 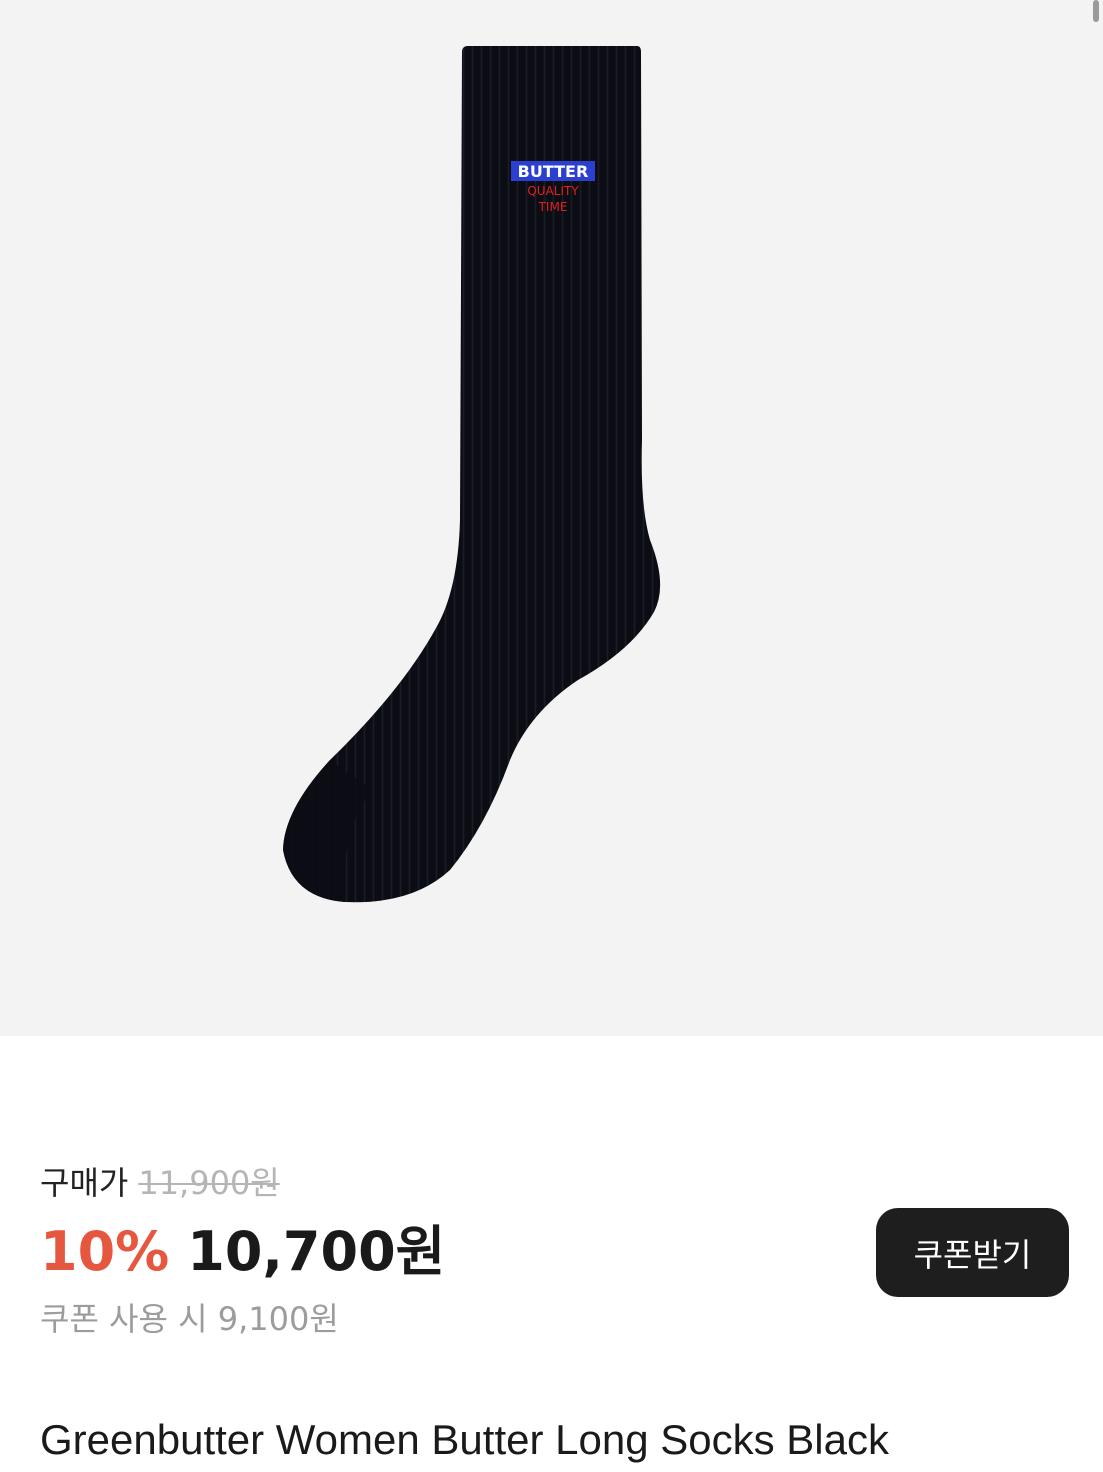 I want to click on logo-line2: QUALITY, so click(x=553, y=191).